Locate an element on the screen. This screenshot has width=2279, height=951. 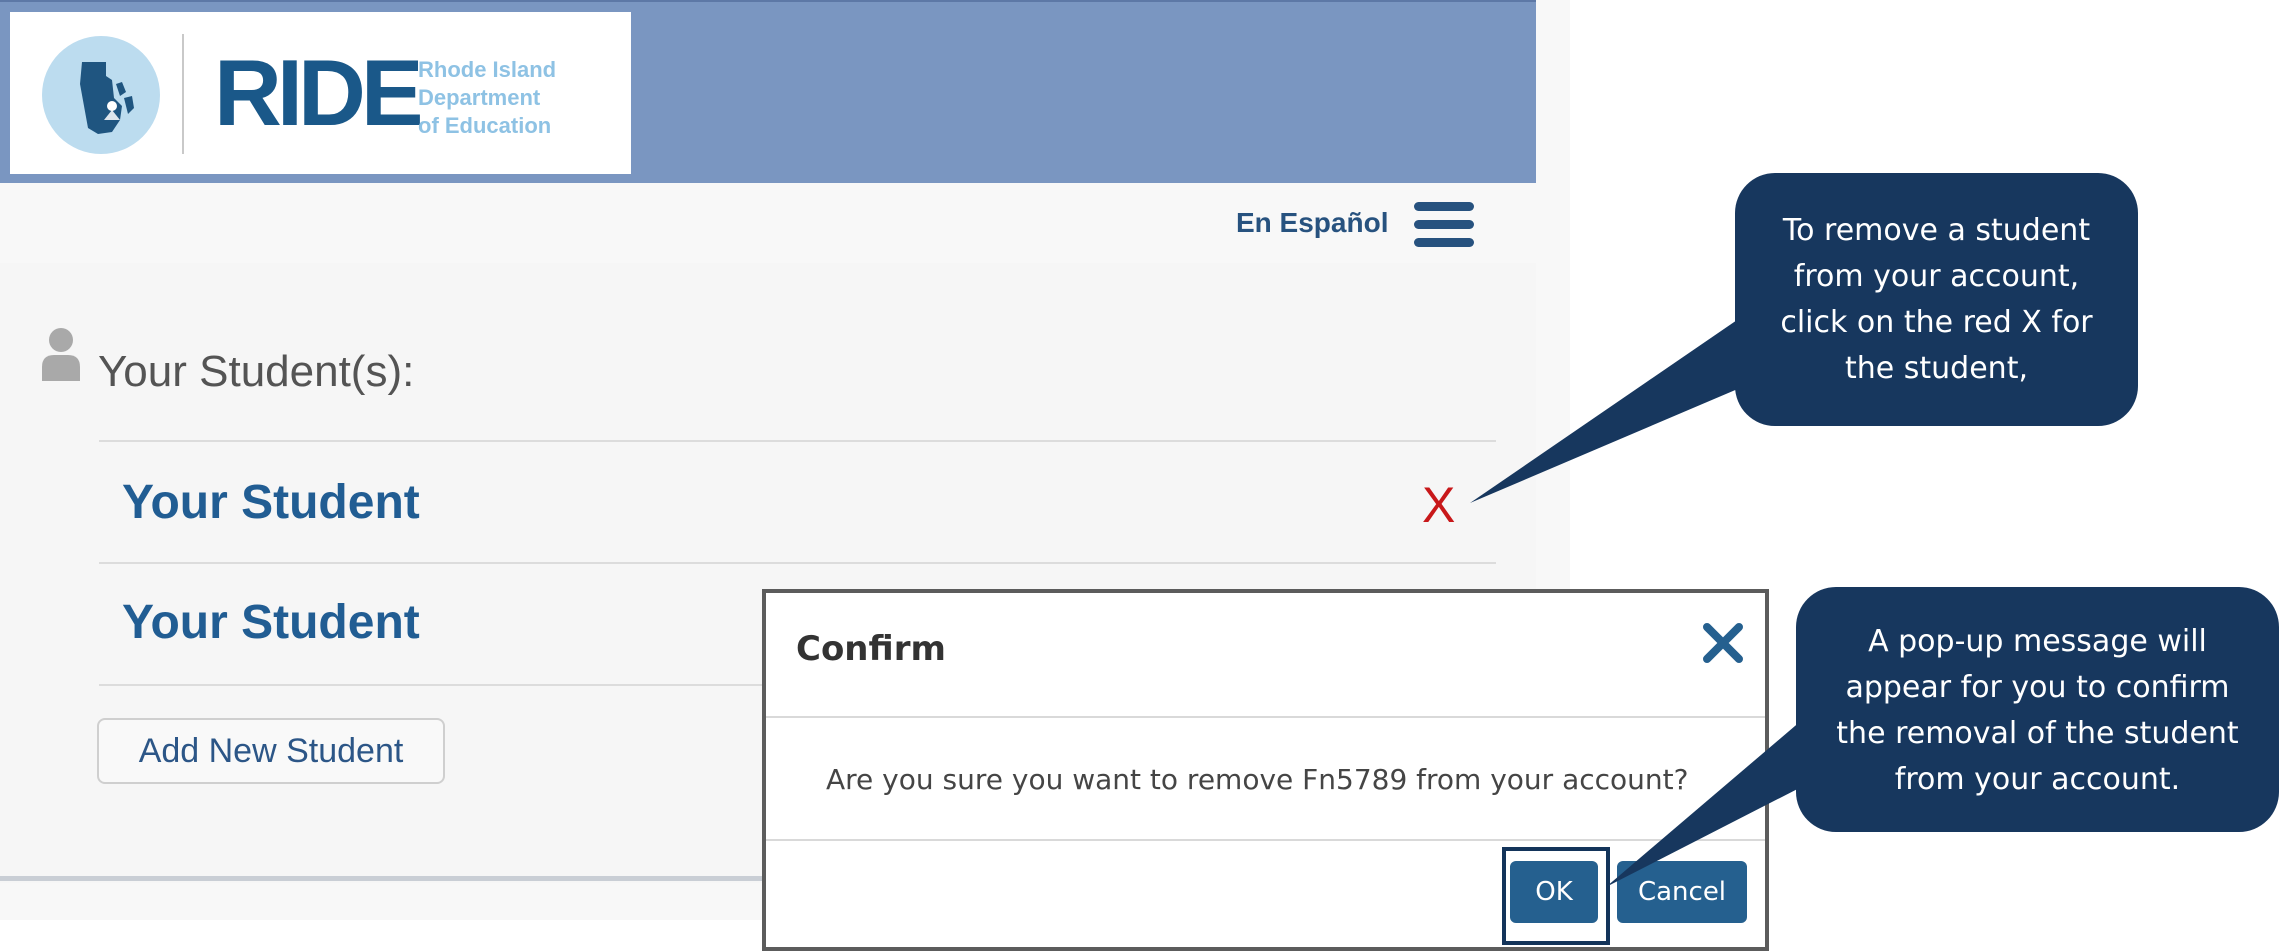
callout-line: To remove a student is located at coordinates (1936, 230).